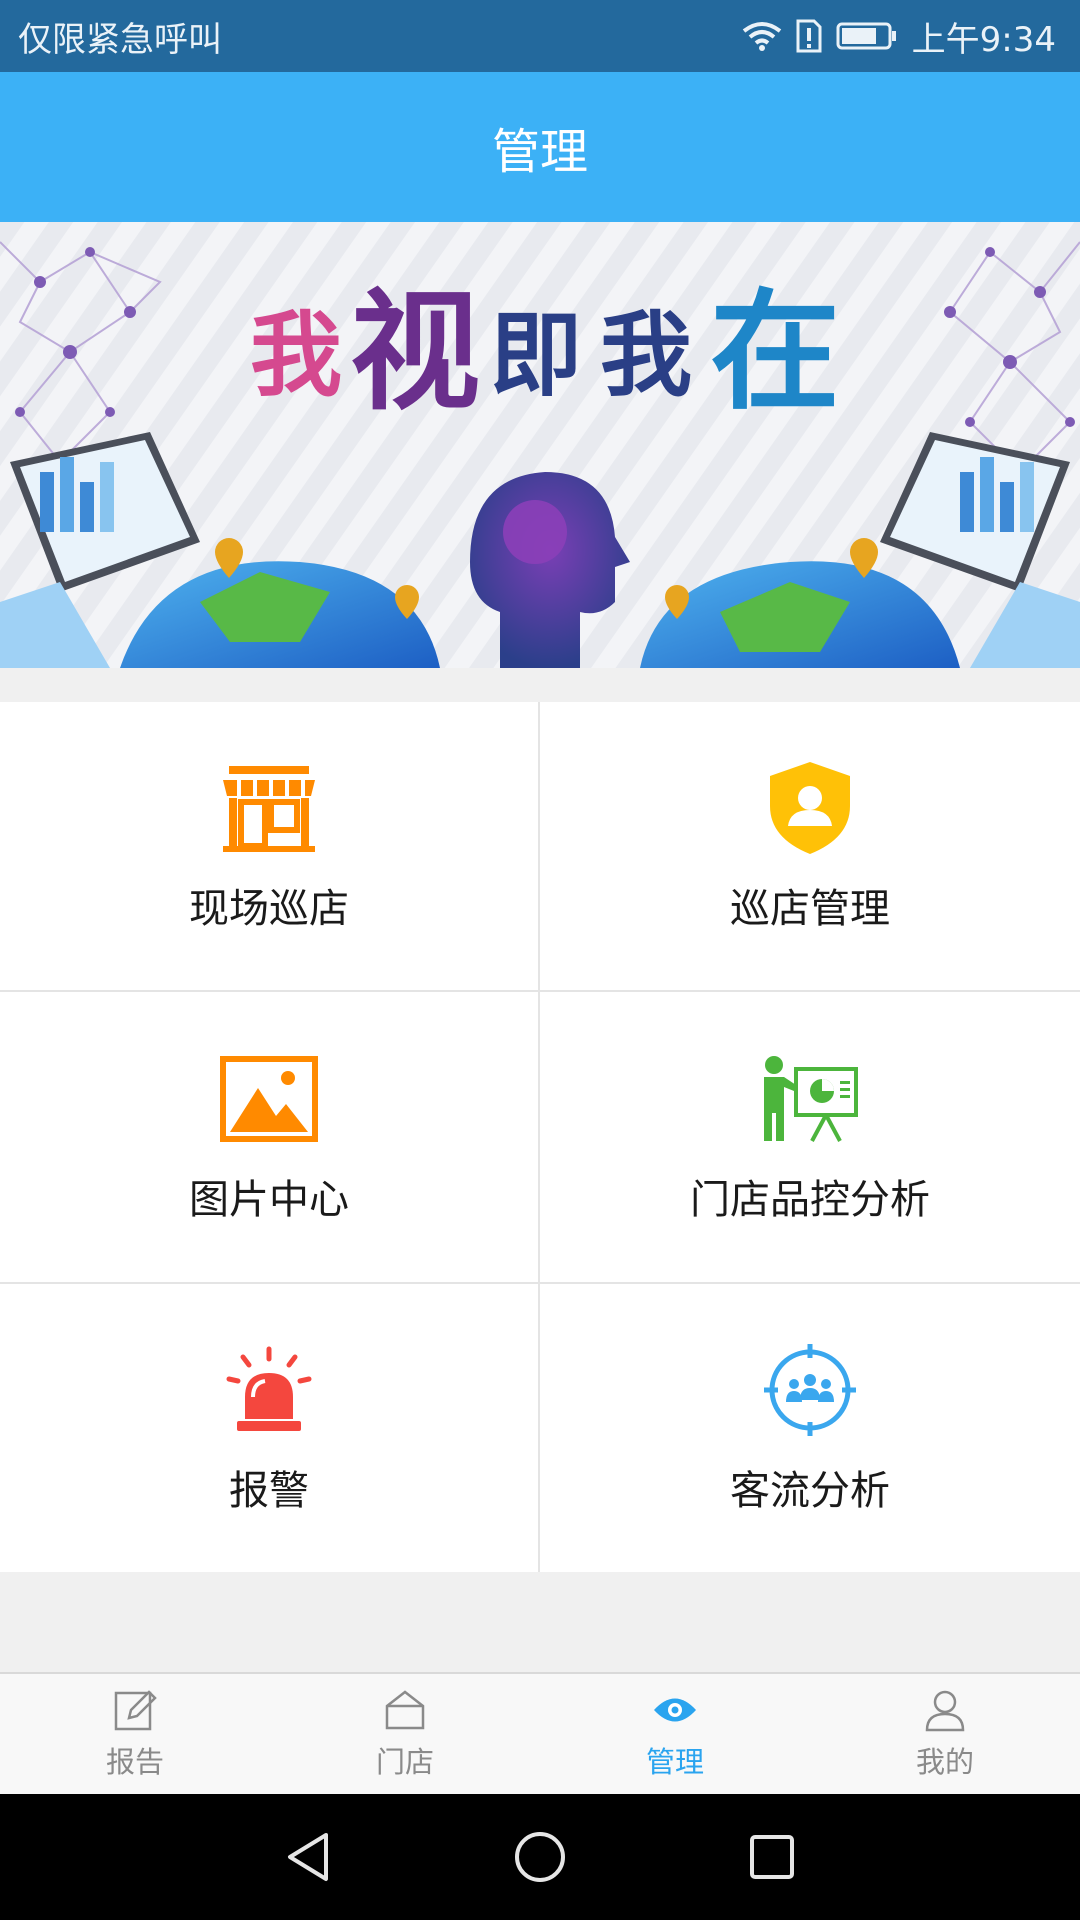 The image size is (1080, 1920). I want to click on banner-slogan-4: 我, so click(646, 355).